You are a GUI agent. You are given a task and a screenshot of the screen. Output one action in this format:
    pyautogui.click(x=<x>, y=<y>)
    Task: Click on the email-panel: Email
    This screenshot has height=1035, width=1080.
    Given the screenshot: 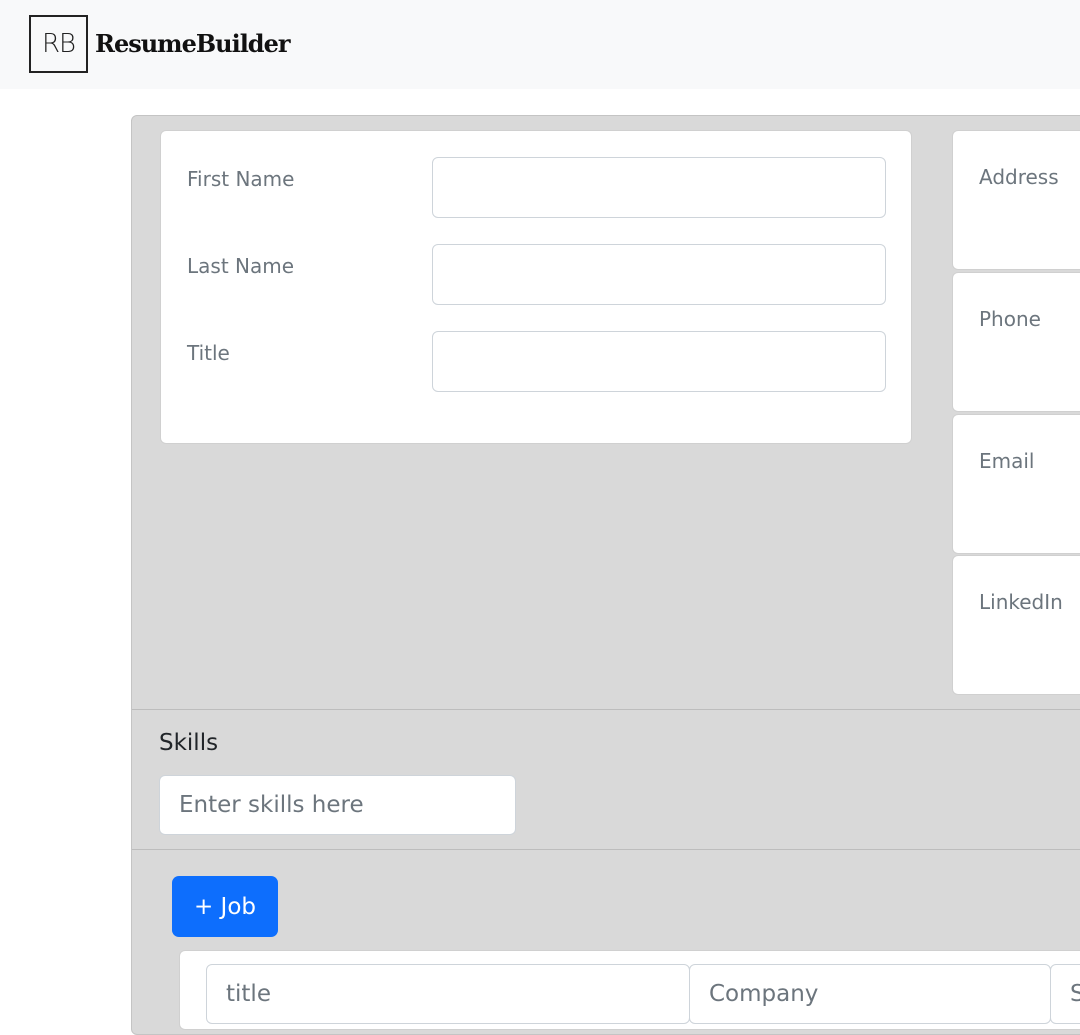 What is the action you would take?
    pyautogui.click(x=1016, y=484)
    